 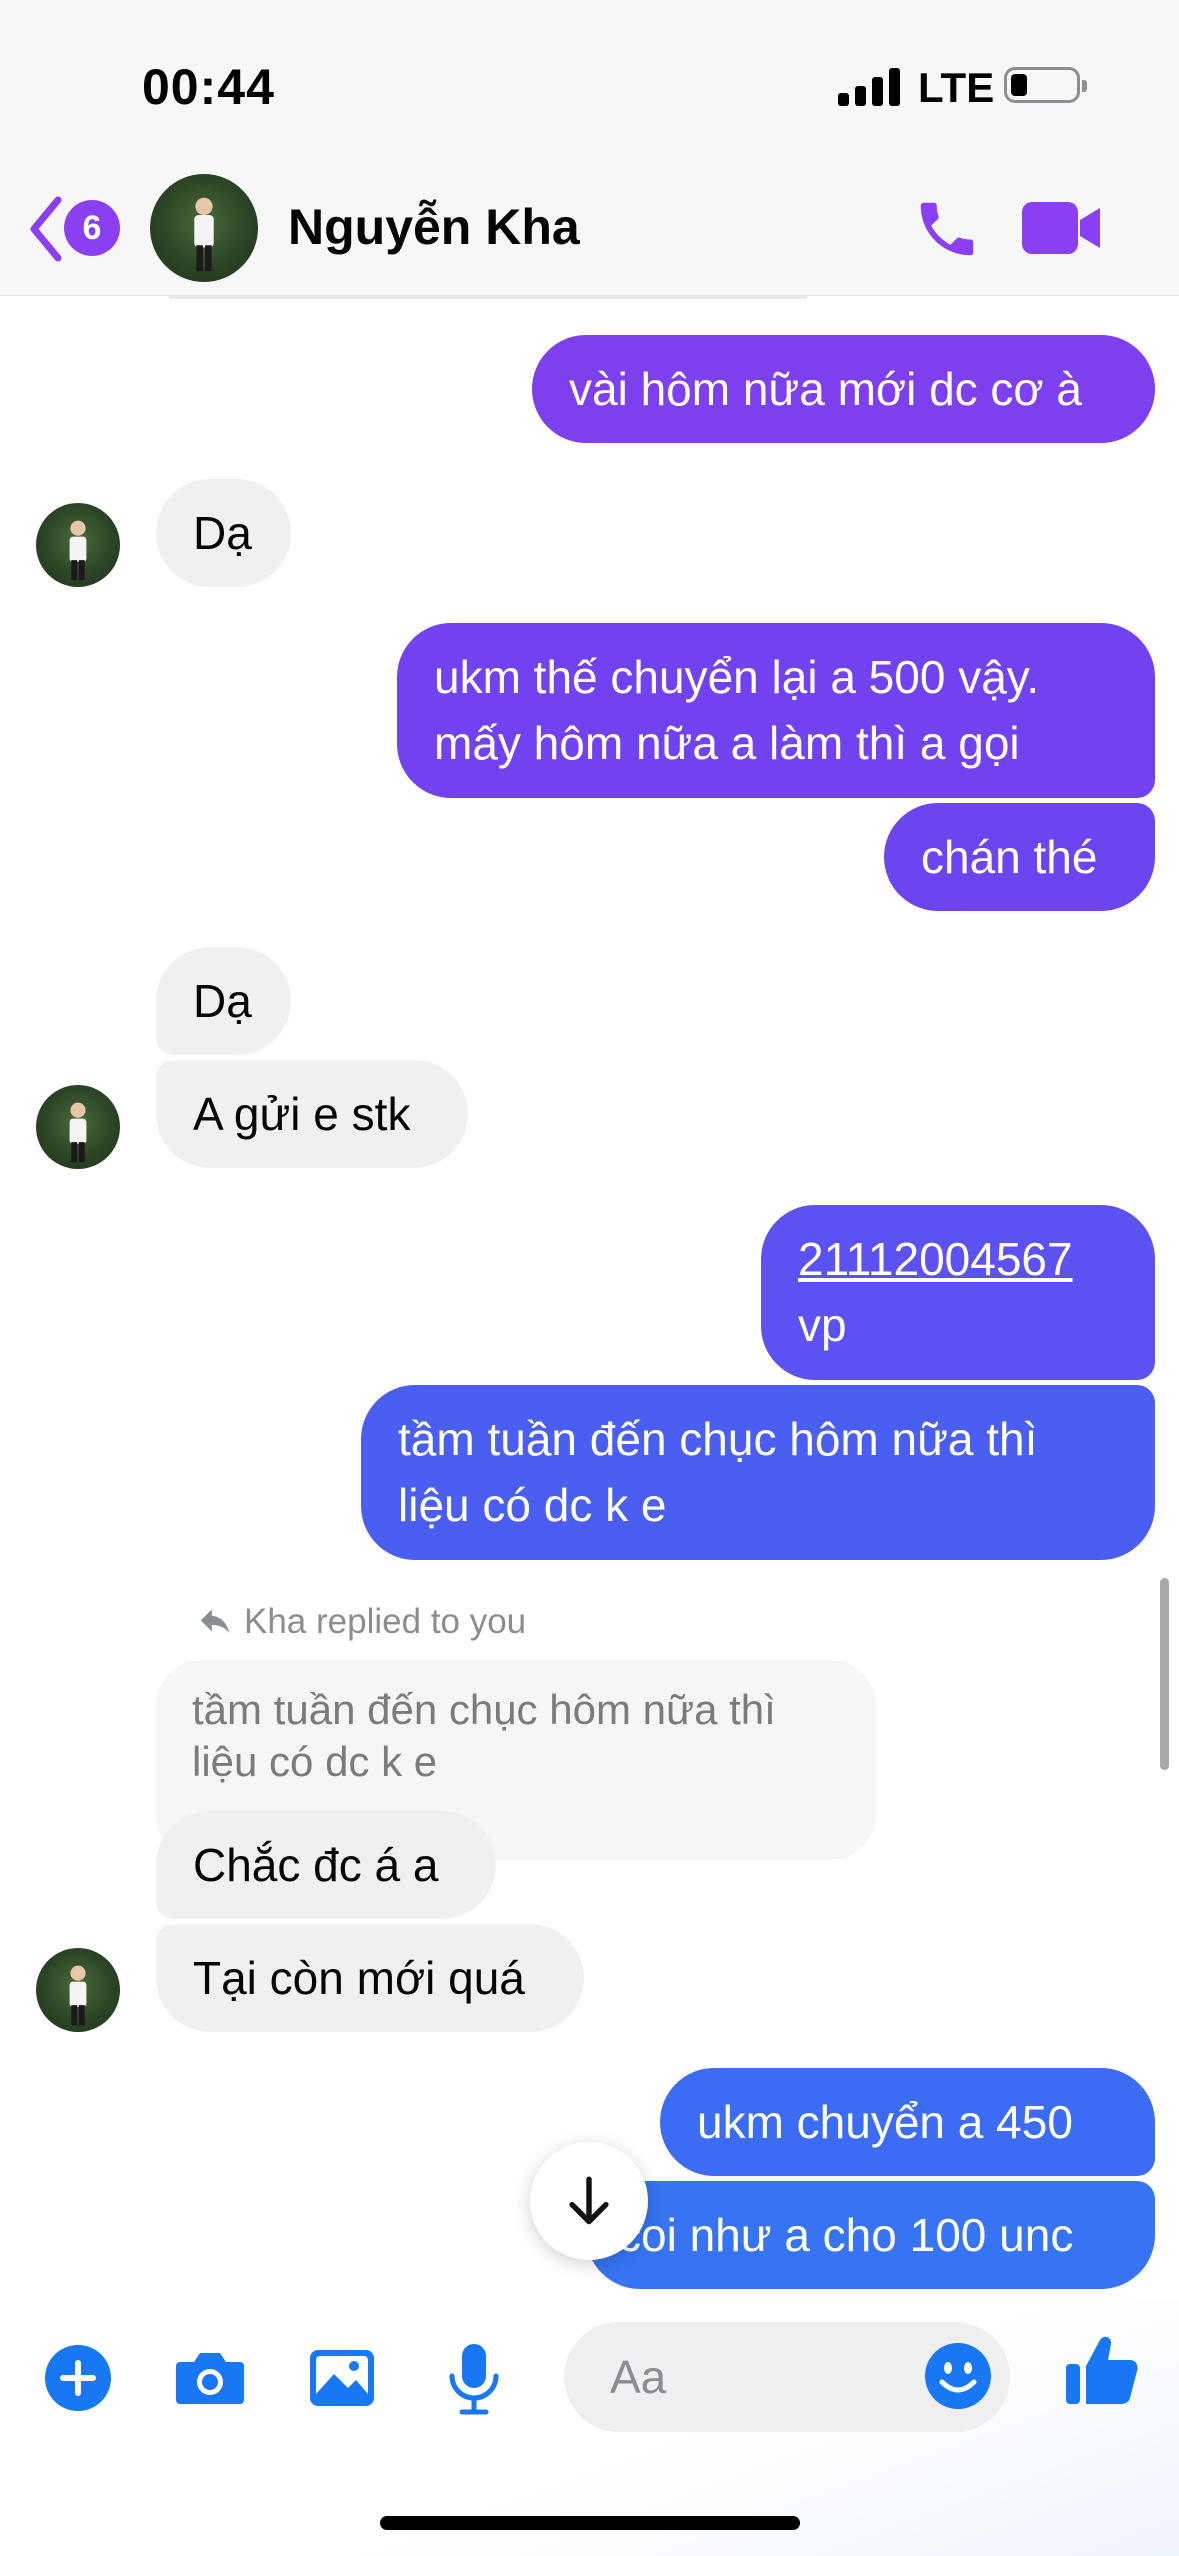 I want to click on video-call-button, so click(x=1061, y=228).